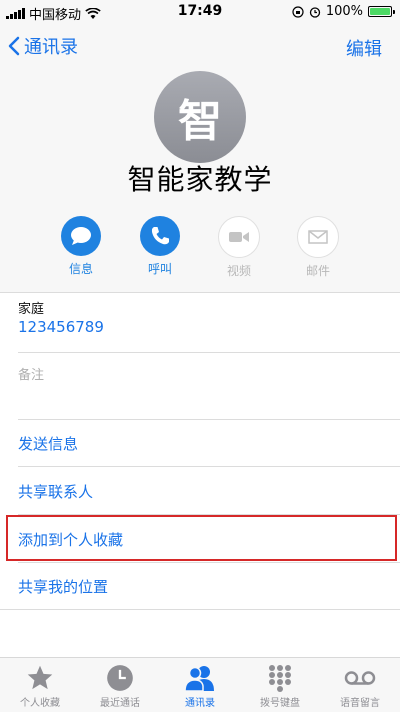  I want to click on tab-bar: 个人收藏 最近通话 通讯录 拨号键盘 语音留言, so click(200, 684).